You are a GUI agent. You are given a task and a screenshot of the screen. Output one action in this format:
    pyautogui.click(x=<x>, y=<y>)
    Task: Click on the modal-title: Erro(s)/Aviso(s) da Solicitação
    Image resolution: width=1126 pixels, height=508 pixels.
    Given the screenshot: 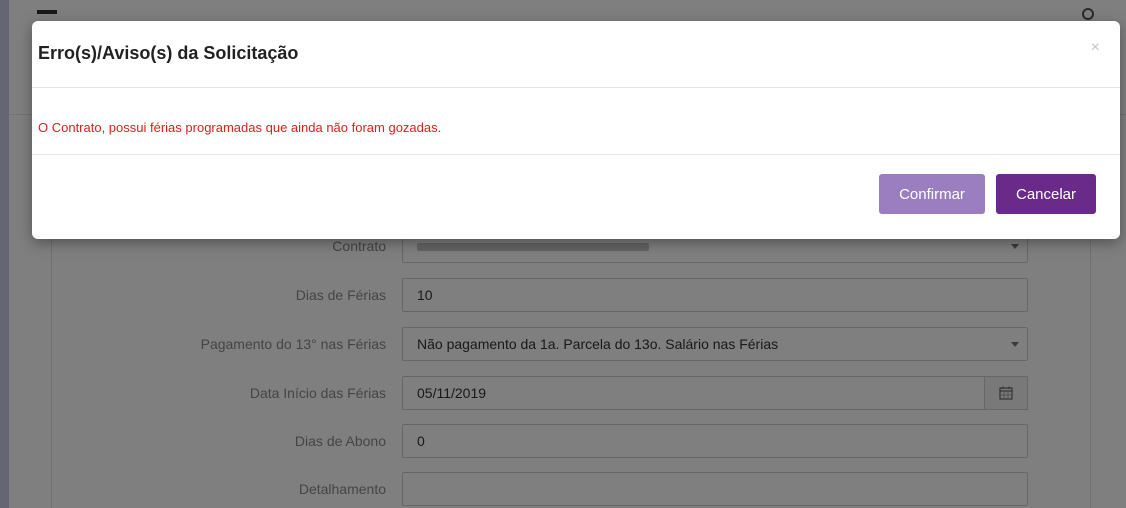 What is the action you would take?
    pyautogui.click(x=168, y=53)
    